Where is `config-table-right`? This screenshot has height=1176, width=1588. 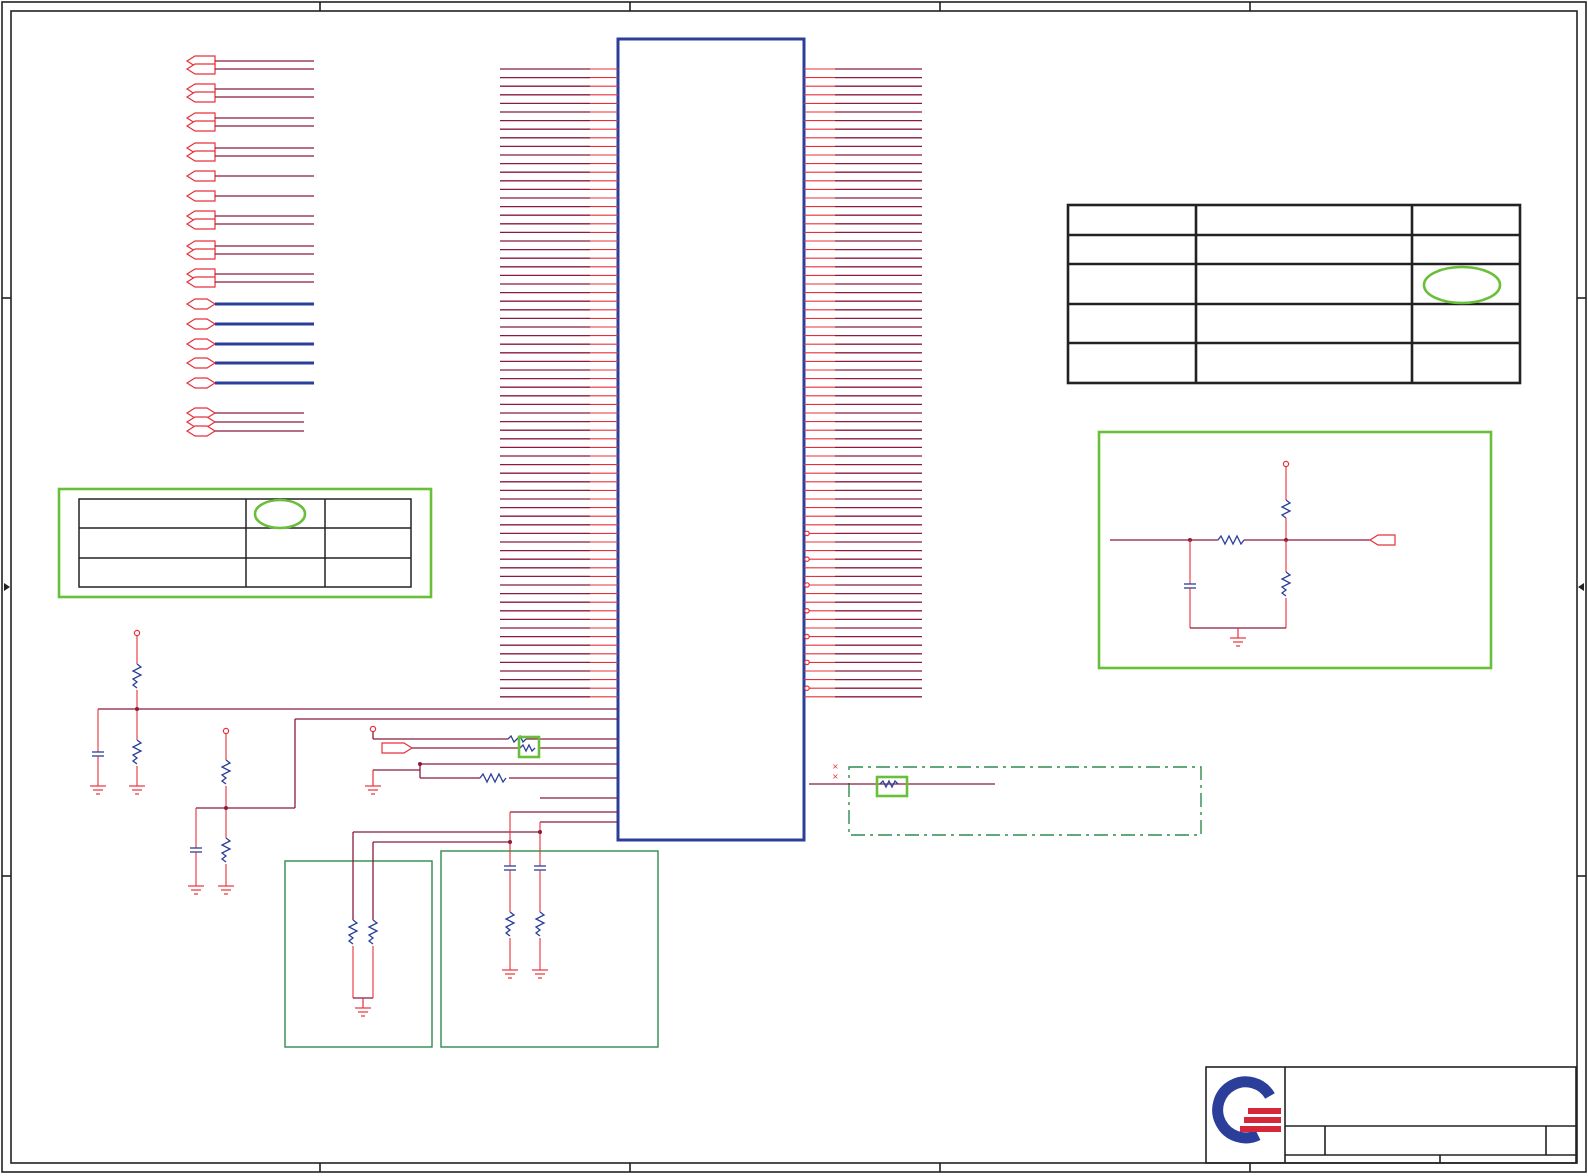 config-table-right is located at coordinates (1294, 294).